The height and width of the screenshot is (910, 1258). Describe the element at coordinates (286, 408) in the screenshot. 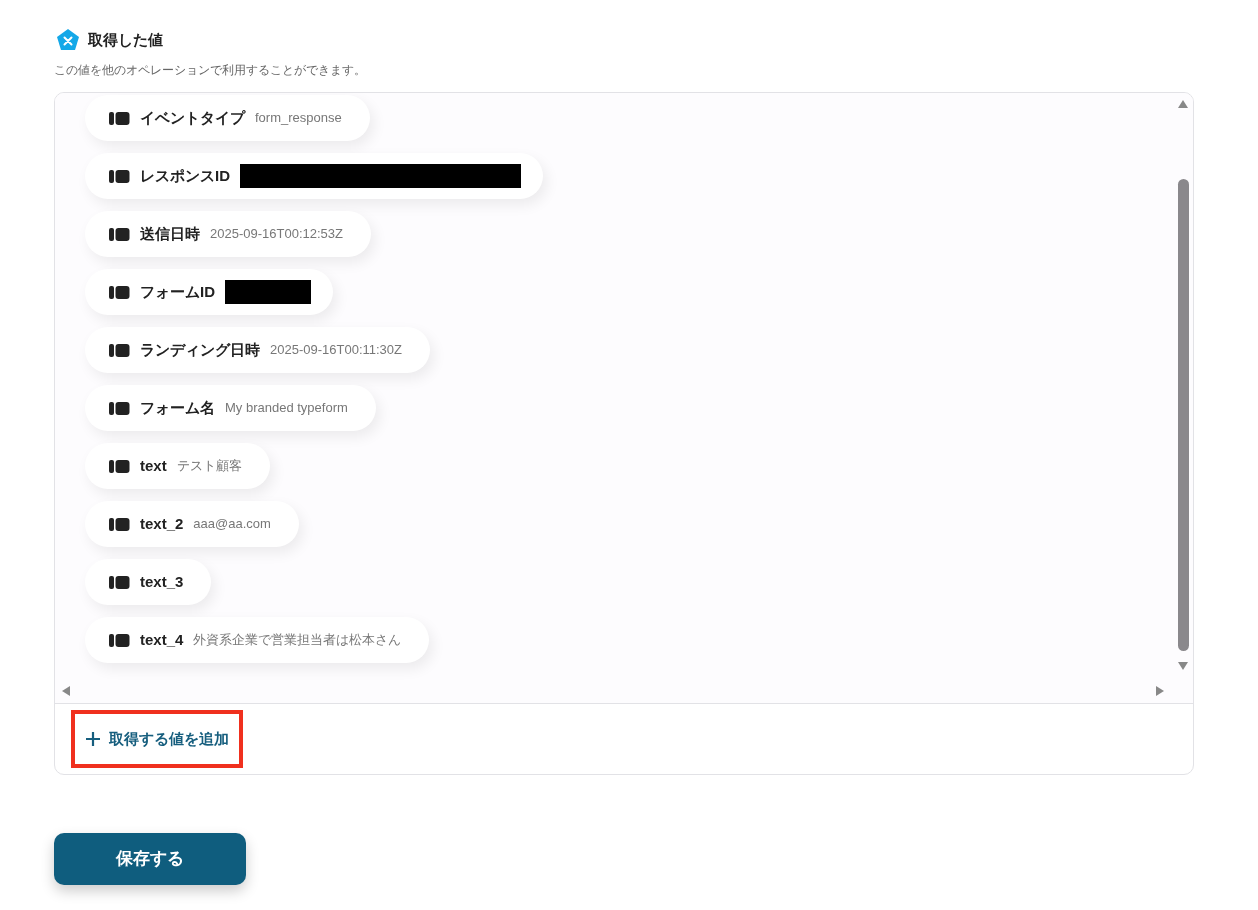

I see `value-text: My branded typeform` at that location.